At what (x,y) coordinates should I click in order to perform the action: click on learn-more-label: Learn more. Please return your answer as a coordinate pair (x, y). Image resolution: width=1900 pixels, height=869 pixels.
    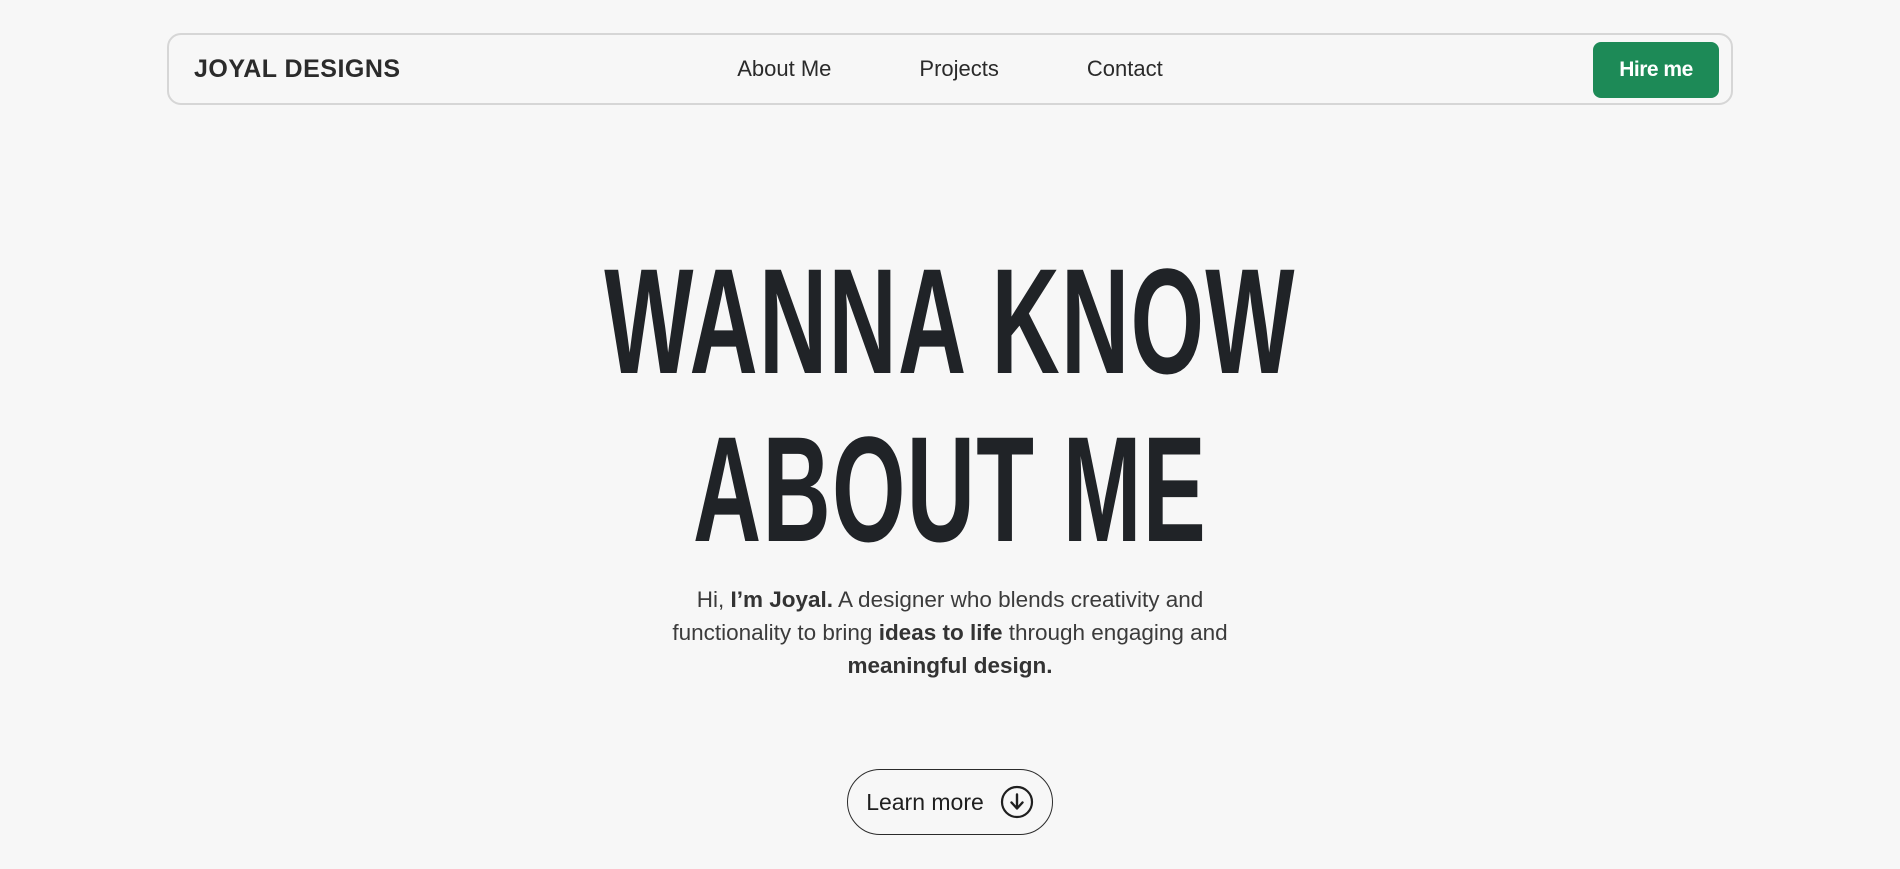
    Looking at the image, I should click on (925, 801).